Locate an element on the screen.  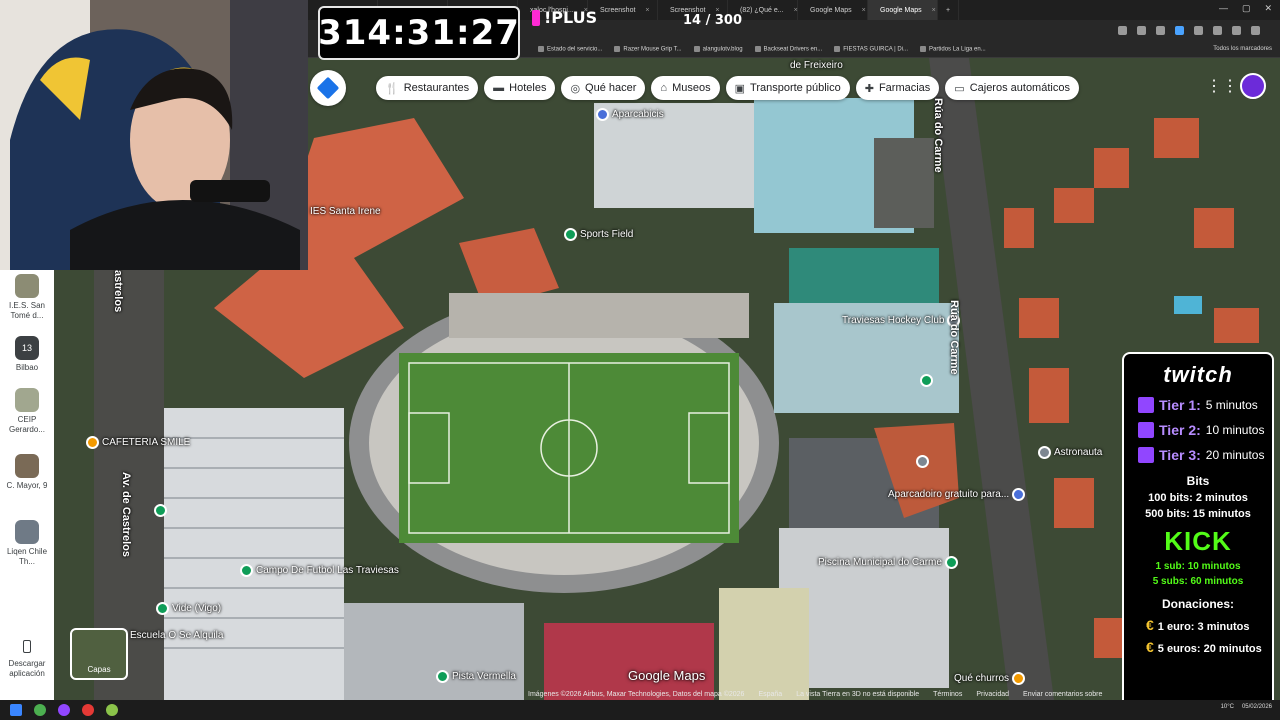
chip-label: Farmacias is located at coordinates (904, 88).